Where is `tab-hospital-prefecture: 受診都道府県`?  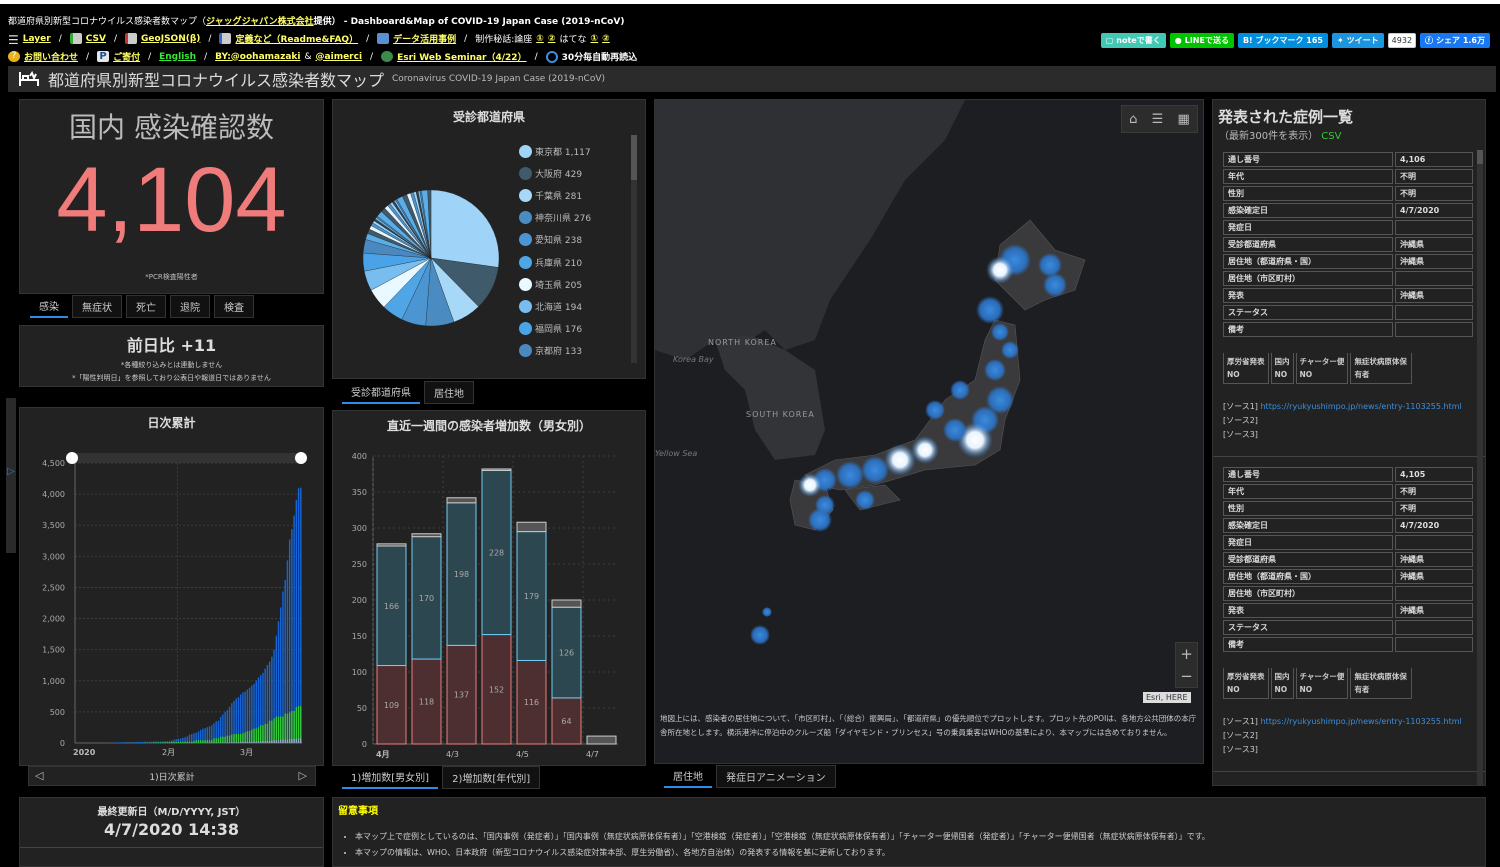
tab-hospital-prefecture: 受診都道府県 is located at coordinates (381, 392).